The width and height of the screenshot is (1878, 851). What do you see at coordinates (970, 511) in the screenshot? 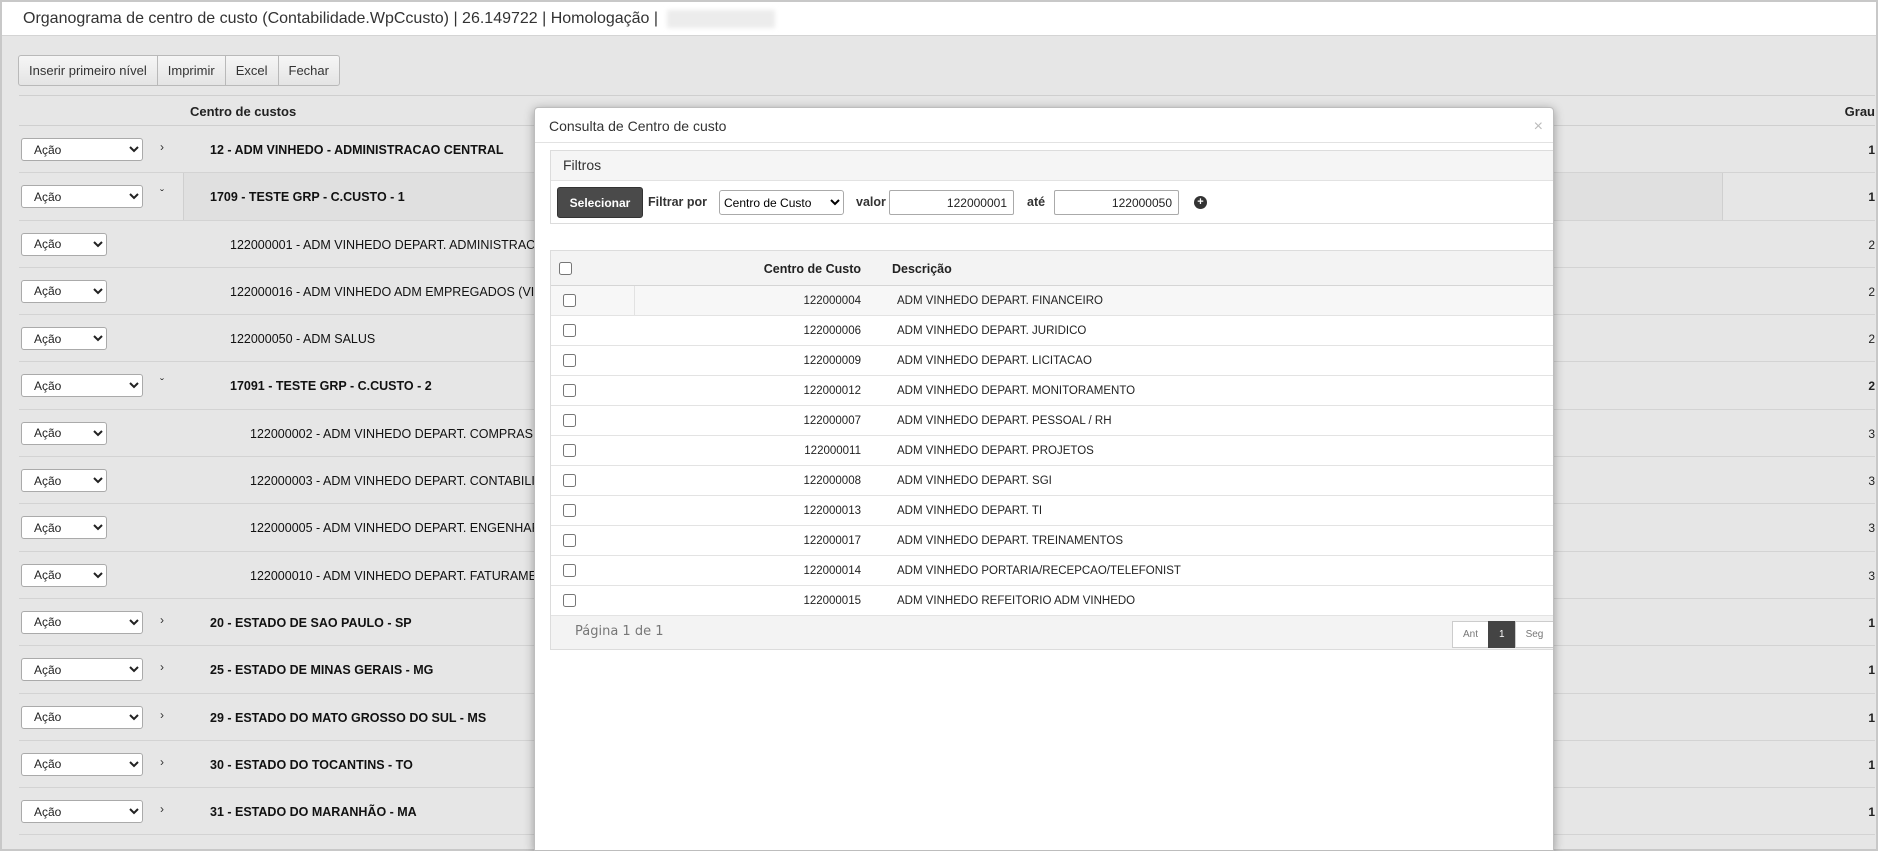
I see `row-description: ADM VINHEDO DEPART. TI` at bounding box center [970, 511].